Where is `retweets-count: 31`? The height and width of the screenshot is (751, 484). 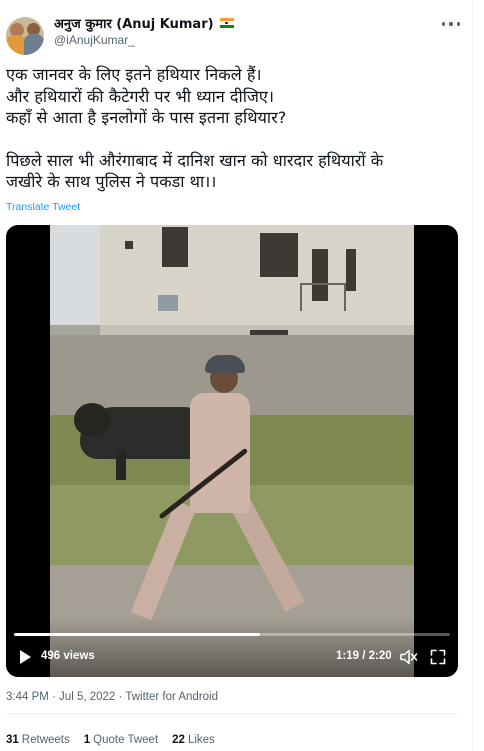
retweets-count: 31 is located at coordinates (12, 740).